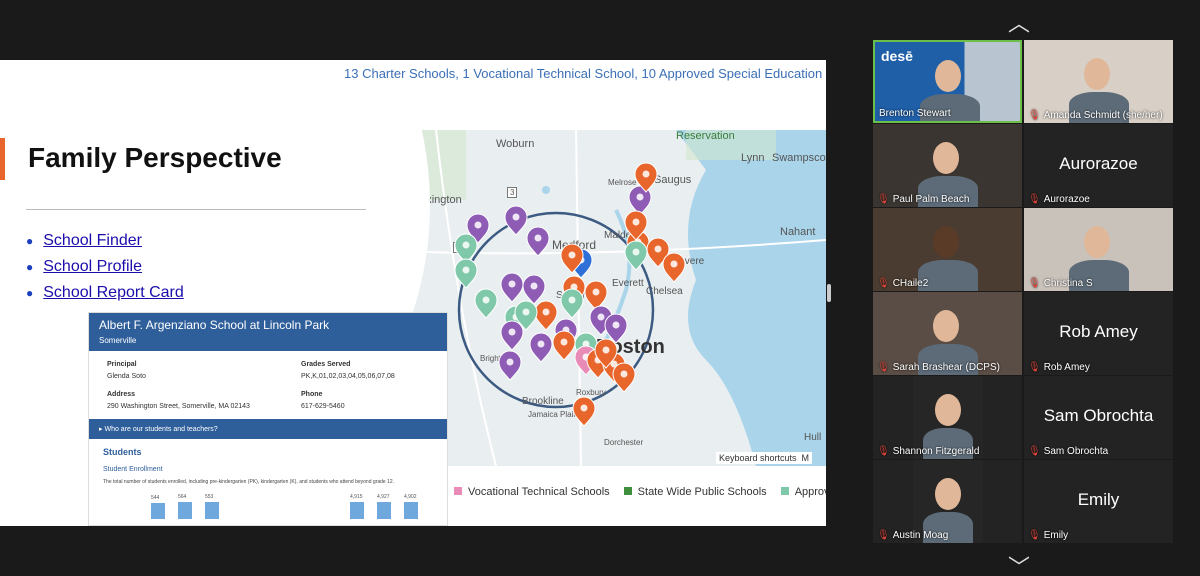 This screenshot has width=1200, height=576. What do you see at coordinates (92, 267) in the screenshot?
I see `school-profile-link: School Profile` at bounding box center [92, 267].